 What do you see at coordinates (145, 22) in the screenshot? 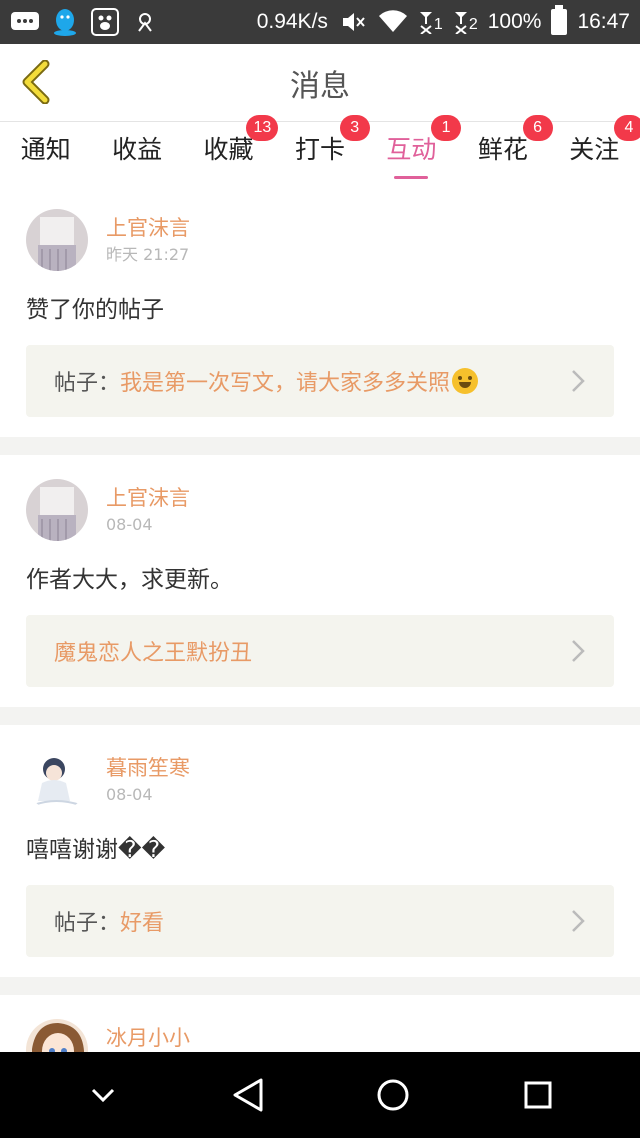
I see `app-icon` at bounding box center [145, 22].